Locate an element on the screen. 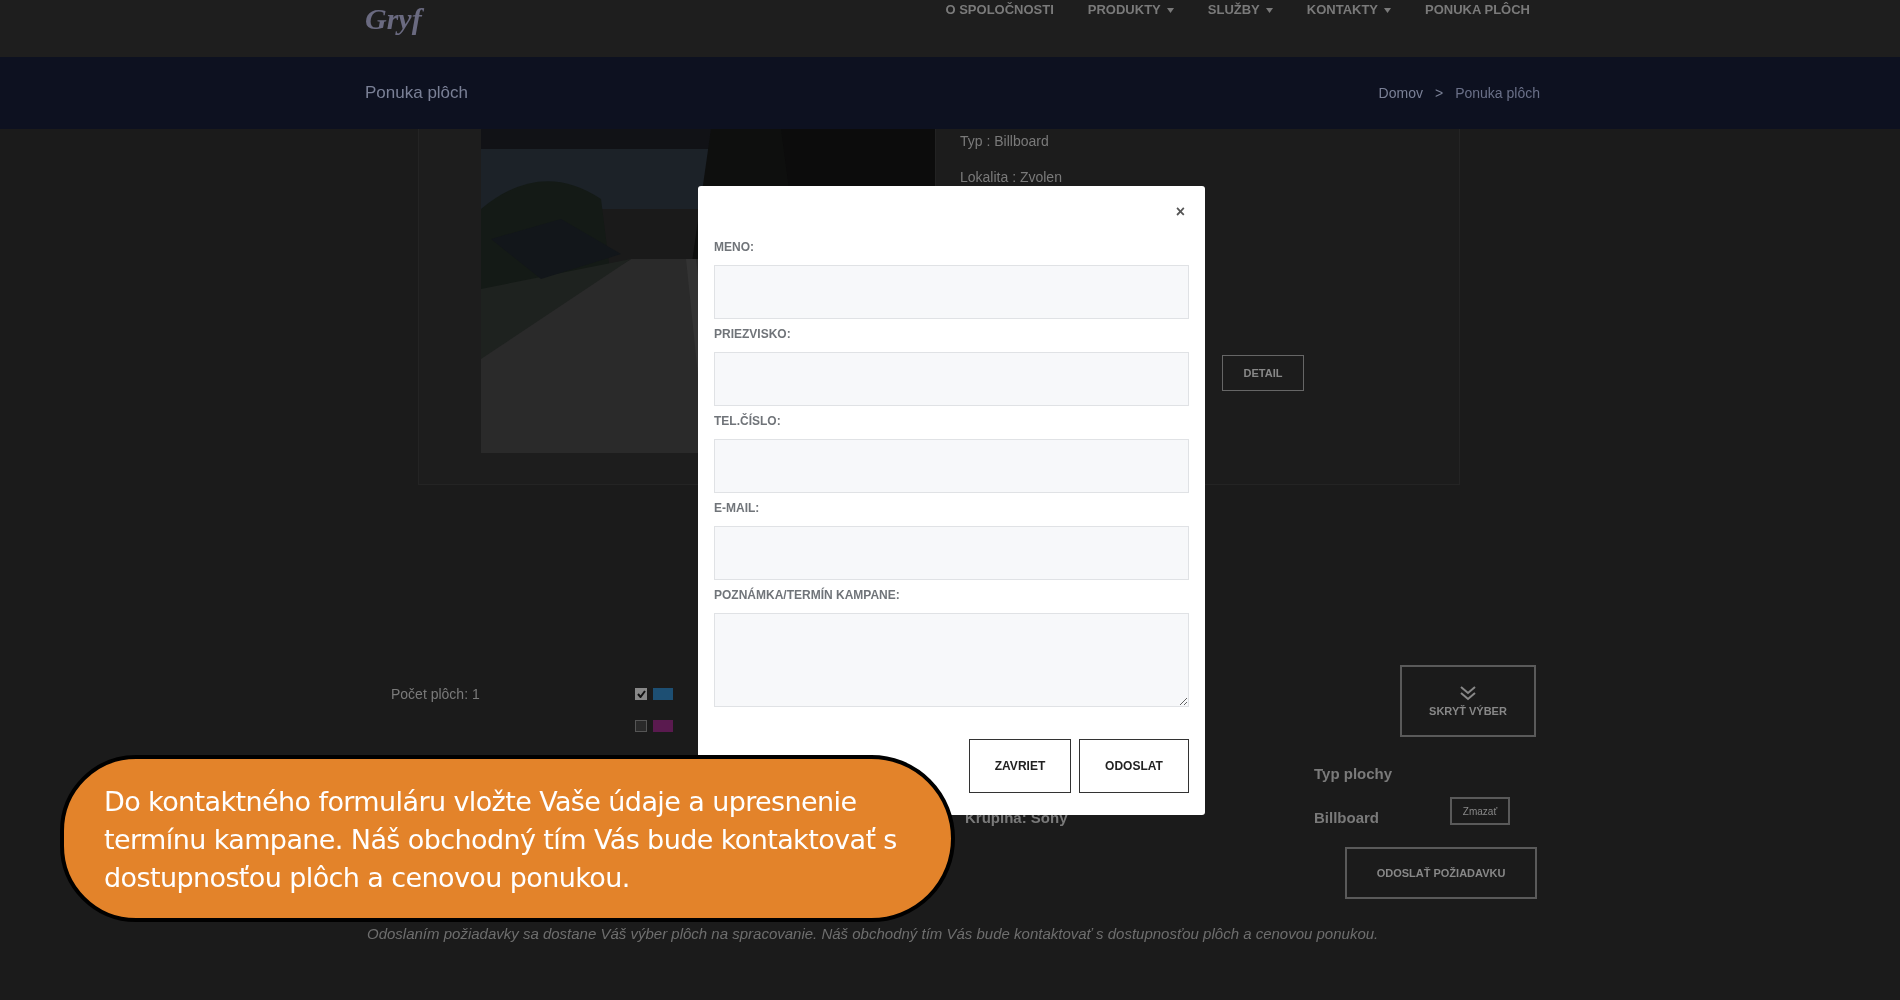 This screenshot has height=1000, width=1900. field-label: PRIEZVISKO: is located at coordinates (753, 334).